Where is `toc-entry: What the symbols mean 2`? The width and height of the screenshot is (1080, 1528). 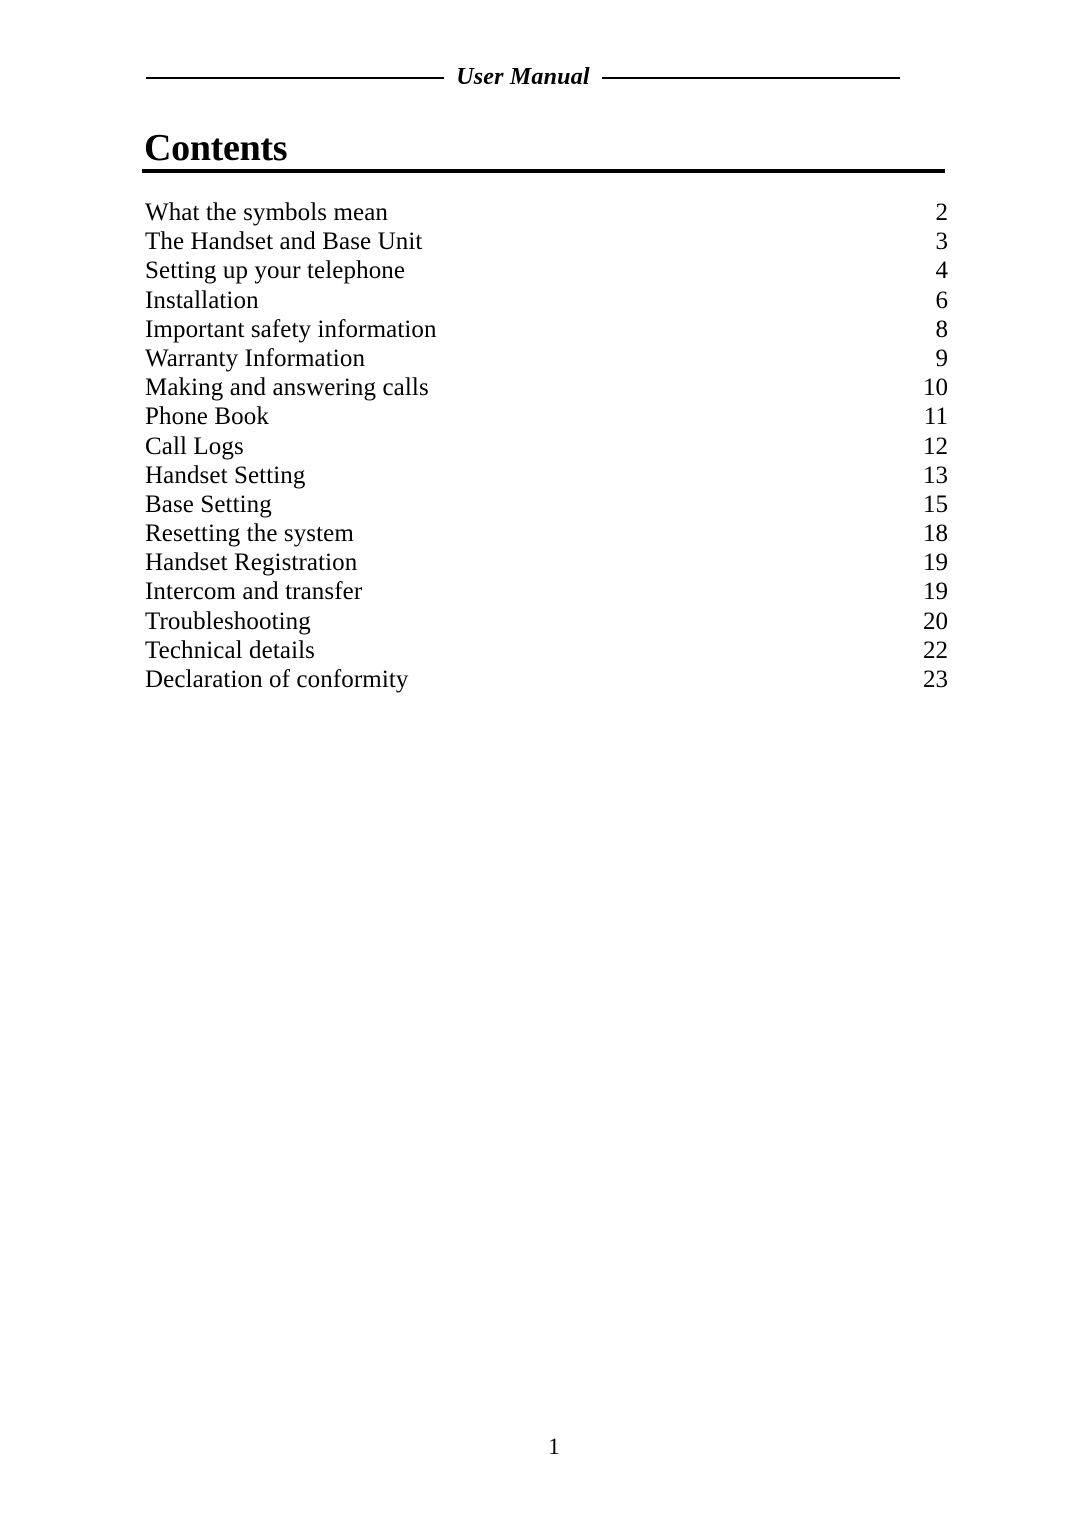 toc-entry: What the symbols mean 2 is located at coordinates (546, 212).